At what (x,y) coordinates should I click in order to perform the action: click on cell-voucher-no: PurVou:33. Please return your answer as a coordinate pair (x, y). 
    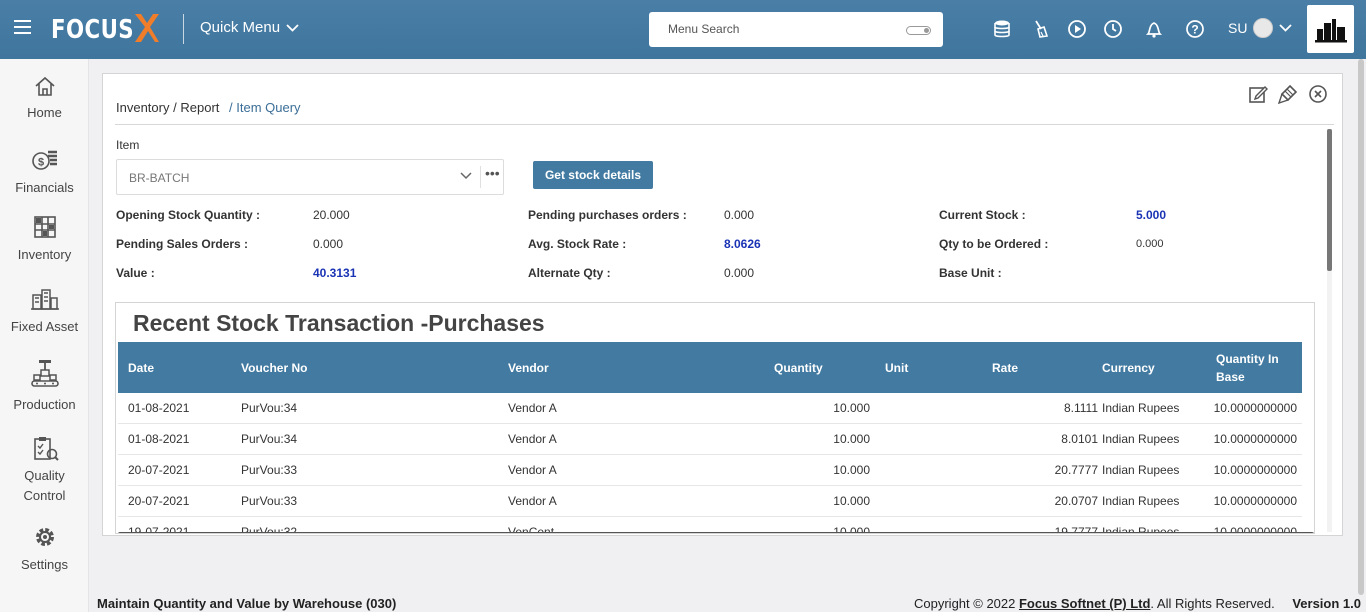
    Looking at the image, I should click on (269, 470).